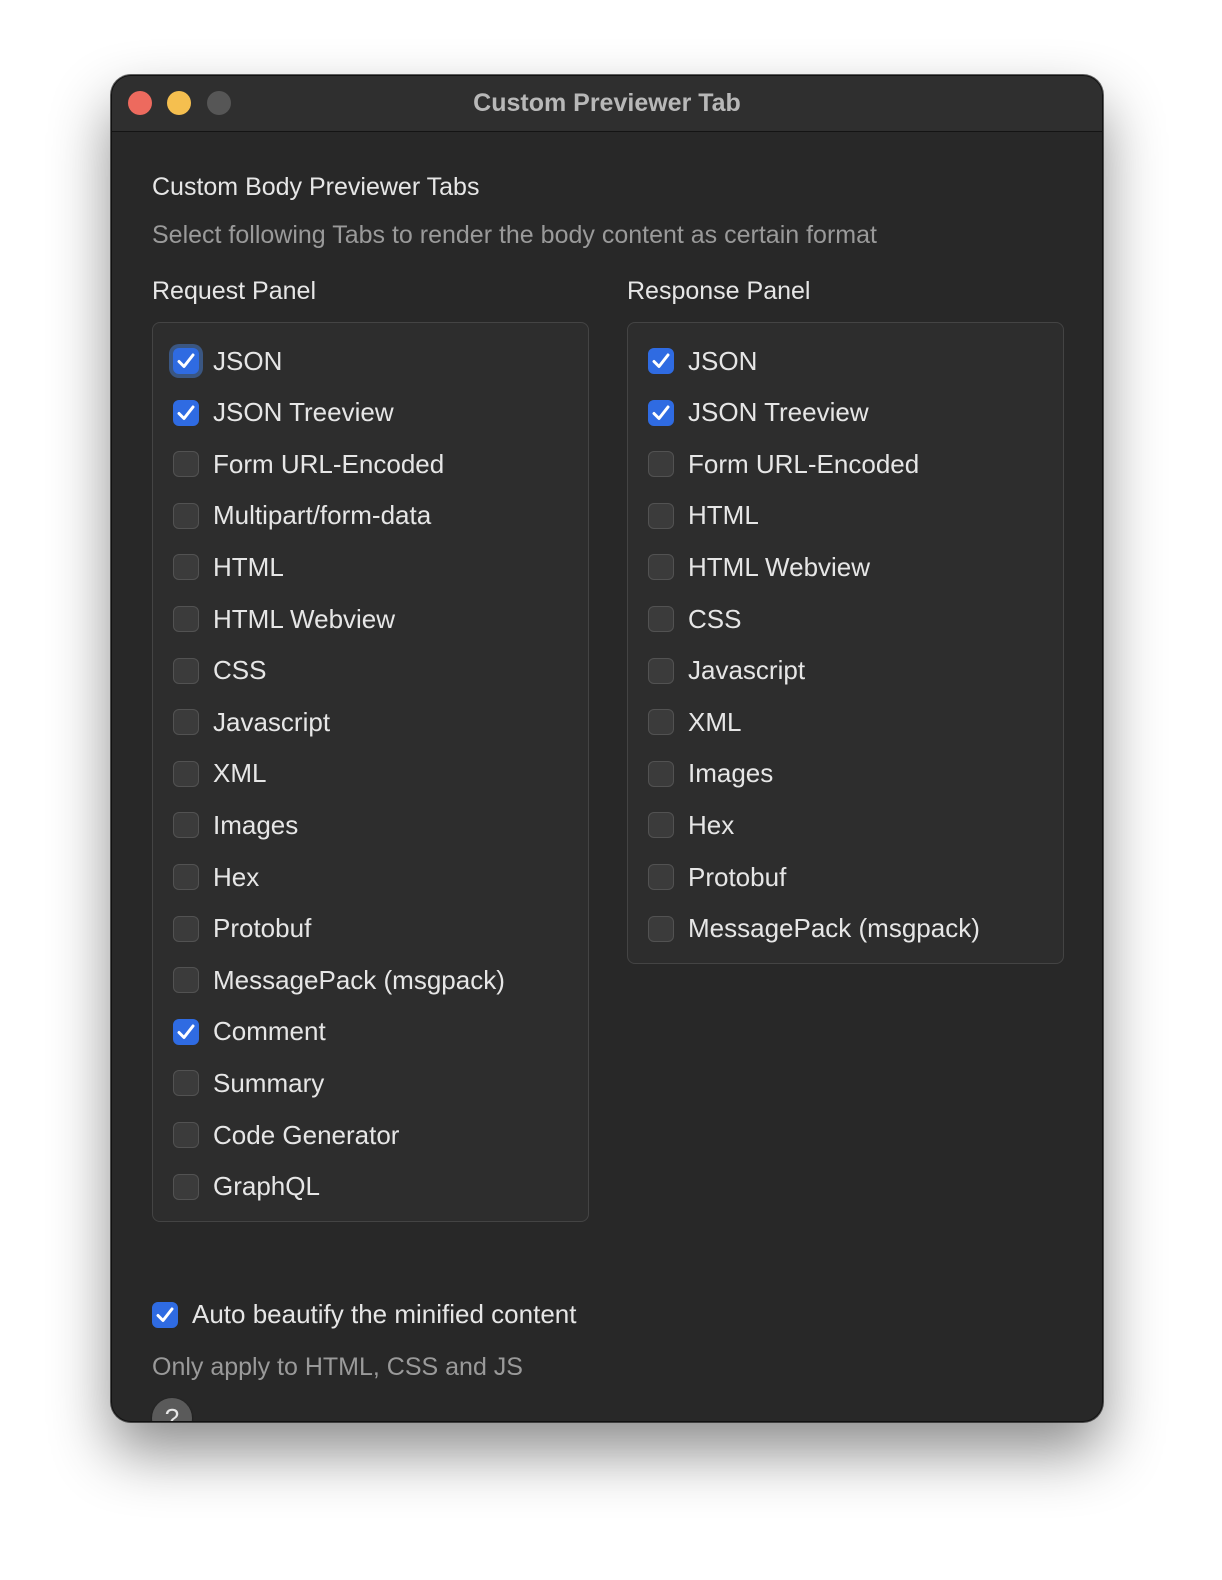  I want to click on response-option-label: JSON Treeview, so click(778, 412).